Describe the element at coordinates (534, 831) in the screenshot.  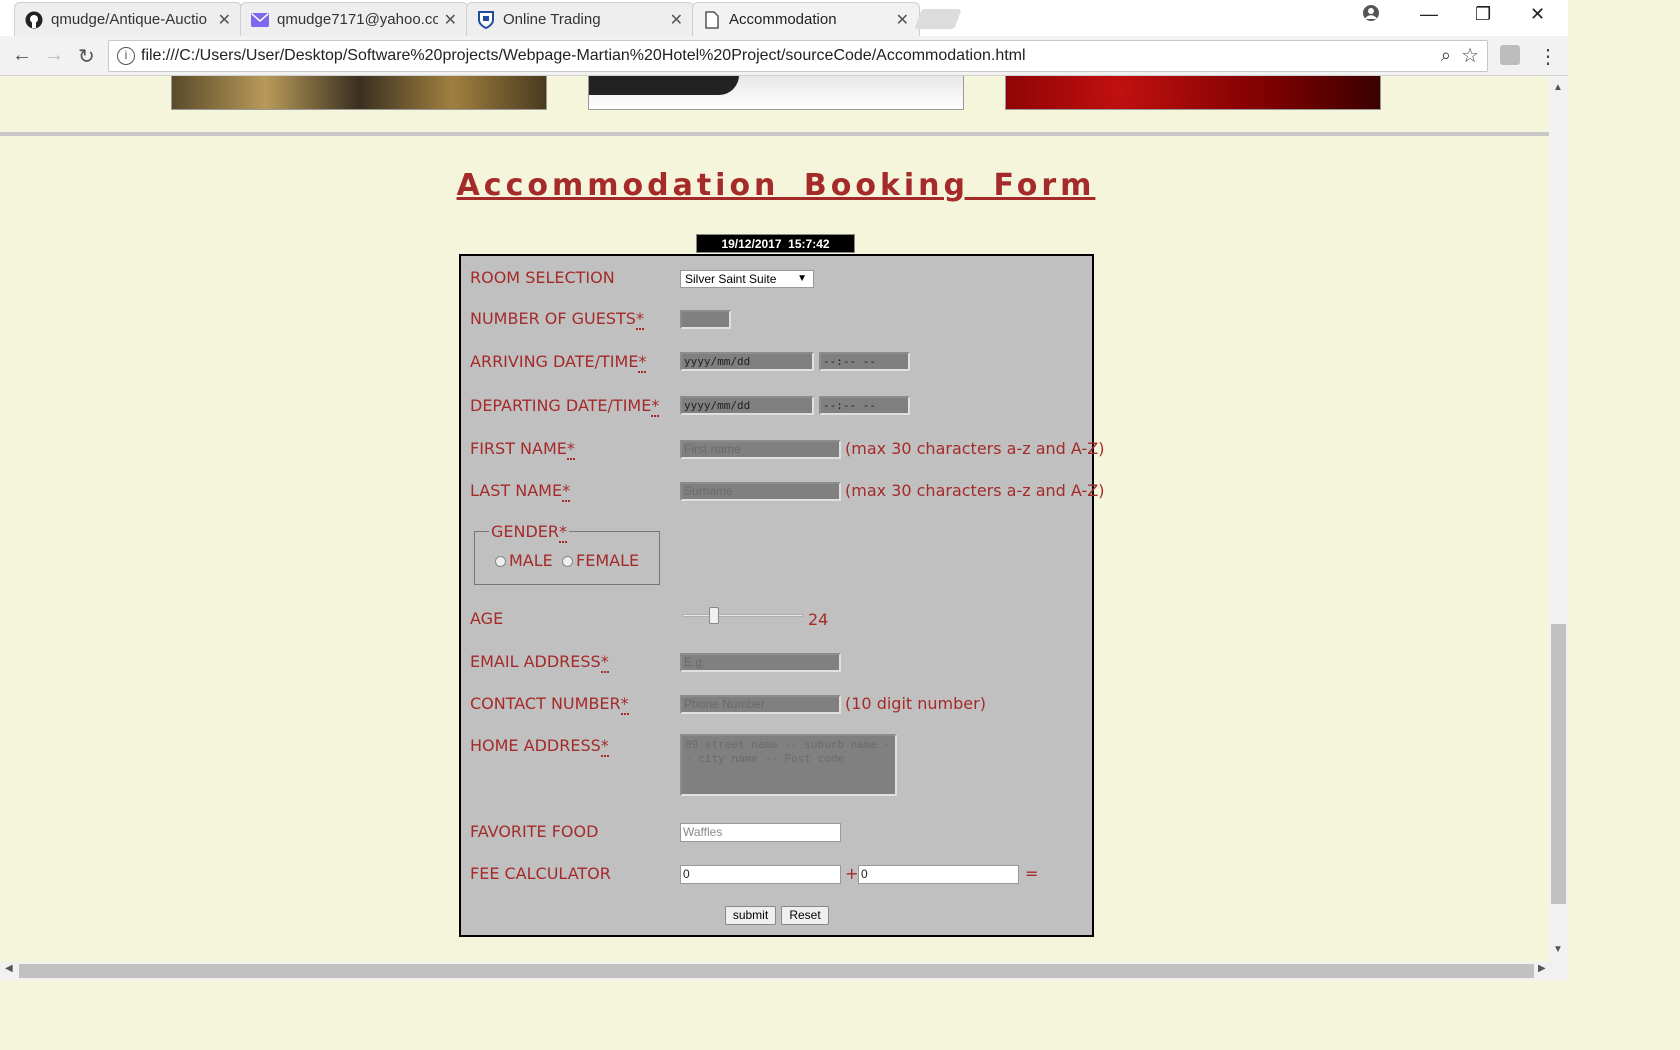
I see `favorite-food-label: FAVORITE FOOD` at that location.